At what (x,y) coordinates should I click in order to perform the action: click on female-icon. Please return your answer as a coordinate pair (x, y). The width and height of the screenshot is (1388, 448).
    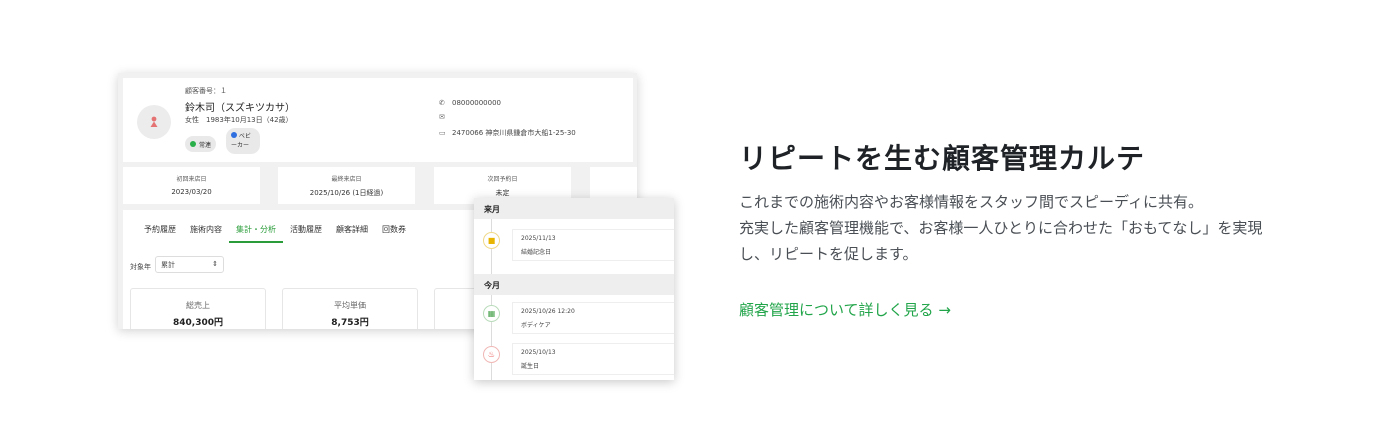
    Looking at the image, I should click on (154, 121).